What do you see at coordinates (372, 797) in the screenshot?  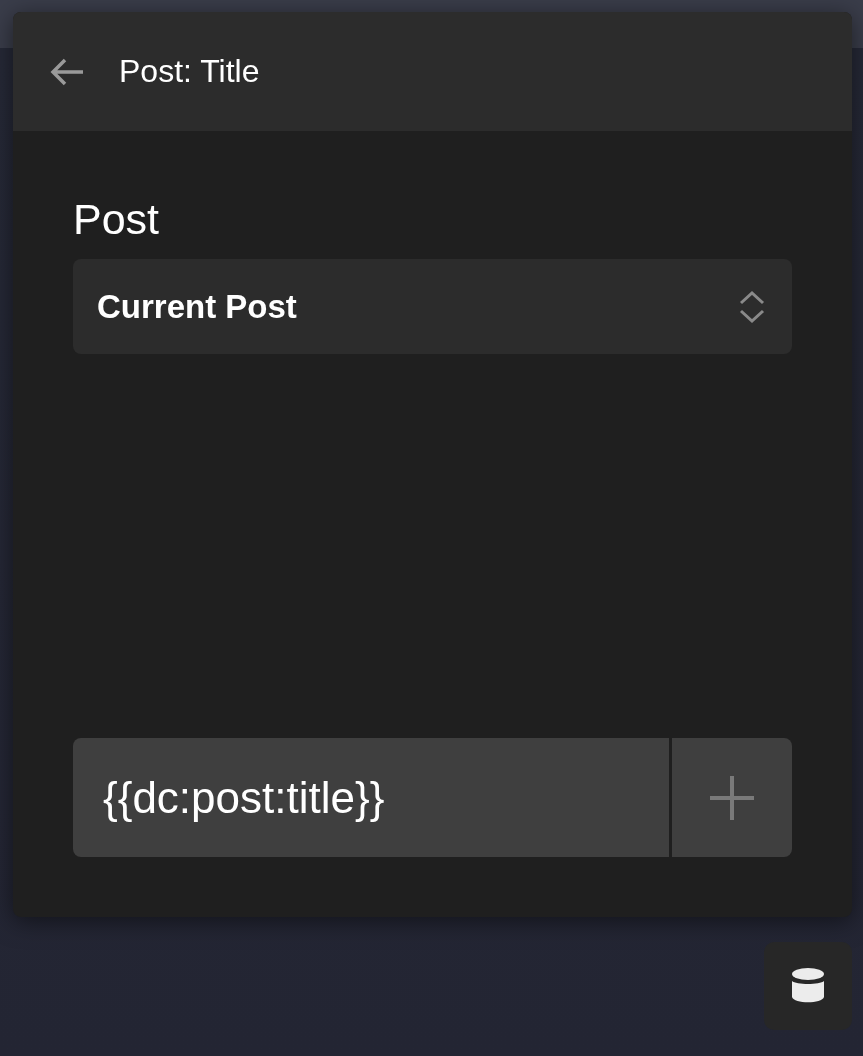 I see `token-field: {{dc:post:title}}` at bounding box center [372, 797].